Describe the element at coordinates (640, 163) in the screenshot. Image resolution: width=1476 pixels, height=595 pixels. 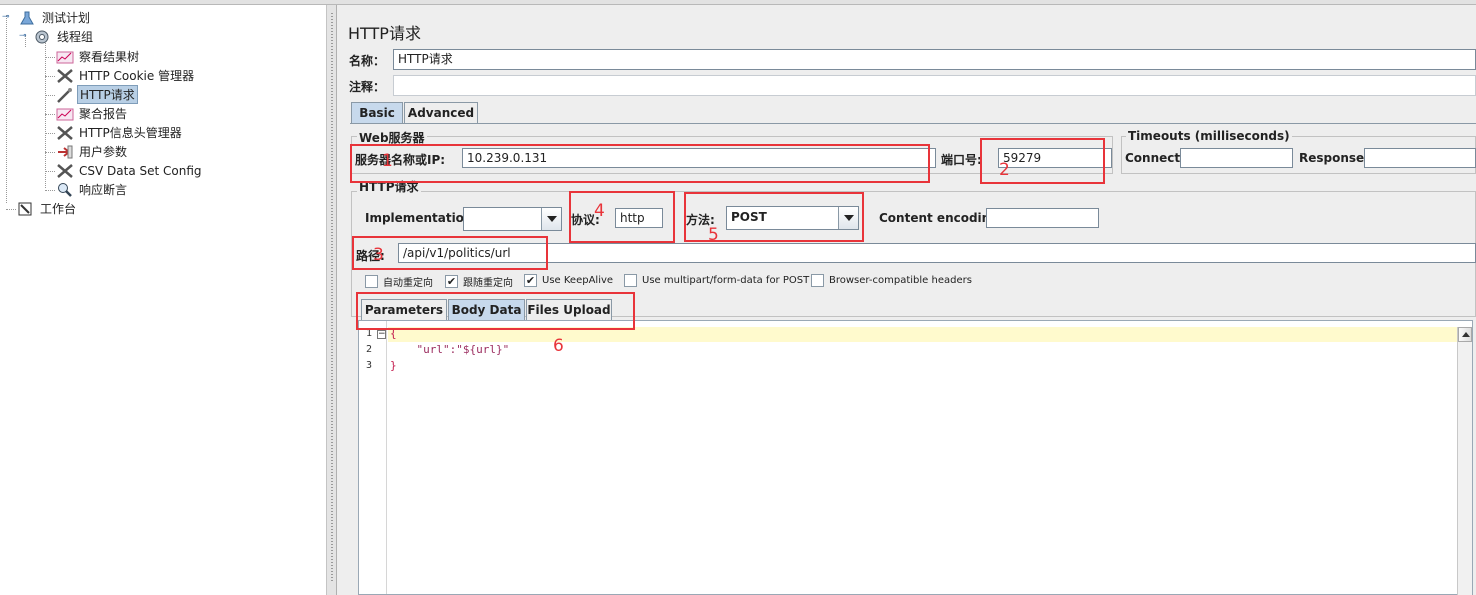
I see `annotation-box-server` at that location.